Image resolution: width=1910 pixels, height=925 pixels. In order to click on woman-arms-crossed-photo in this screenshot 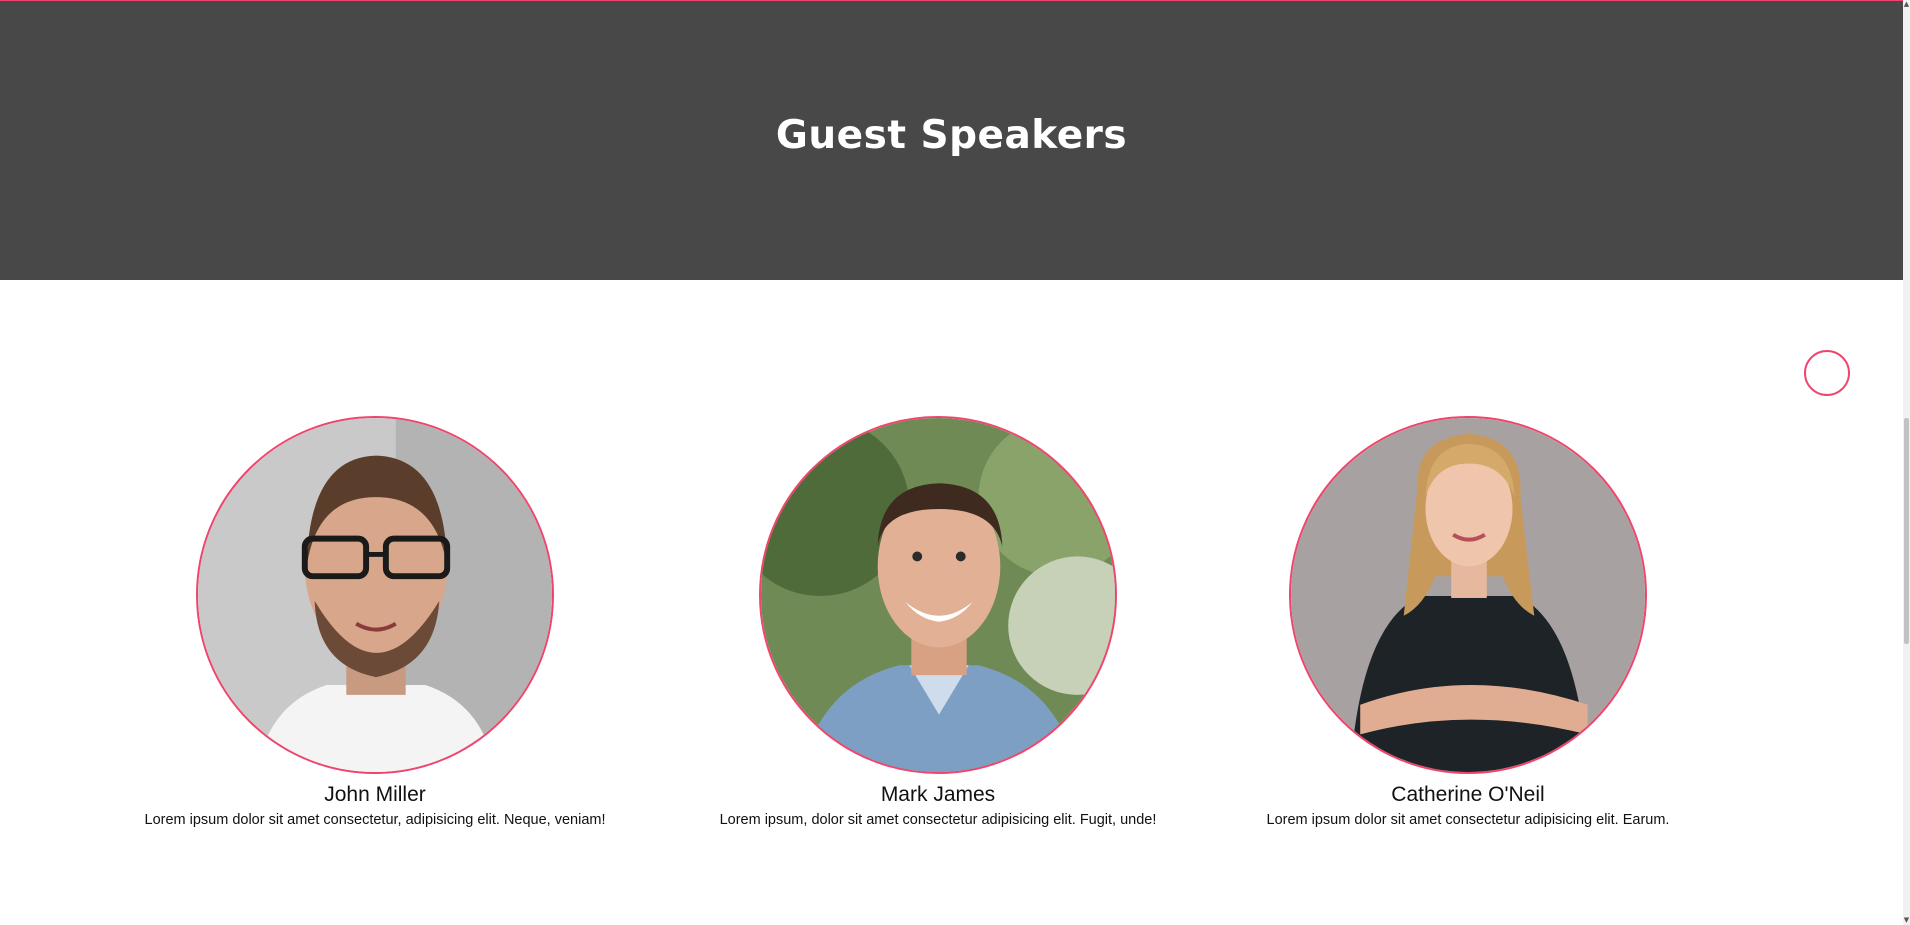, I will do `click(1468, 595)`.